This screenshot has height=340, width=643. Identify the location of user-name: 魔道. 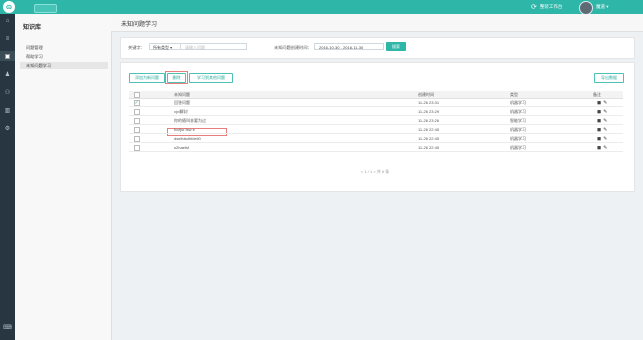
(600, 6).